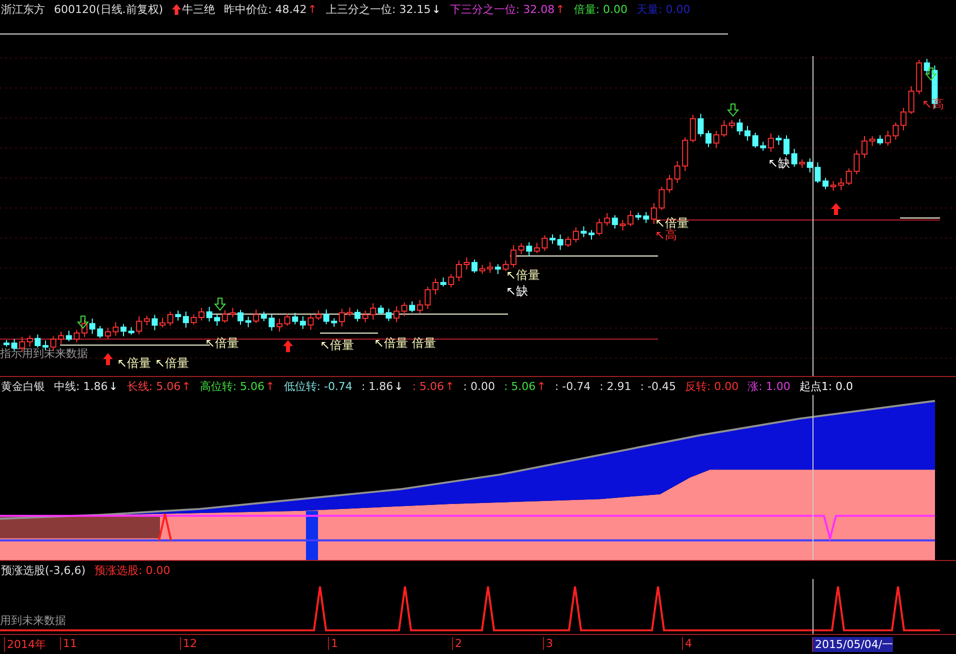 This screenshot has width=956, height=654. What do you see at coordinates (188, 643) in the screenshot?
I see `axis-label: 12` at bounding box center [188, 643].